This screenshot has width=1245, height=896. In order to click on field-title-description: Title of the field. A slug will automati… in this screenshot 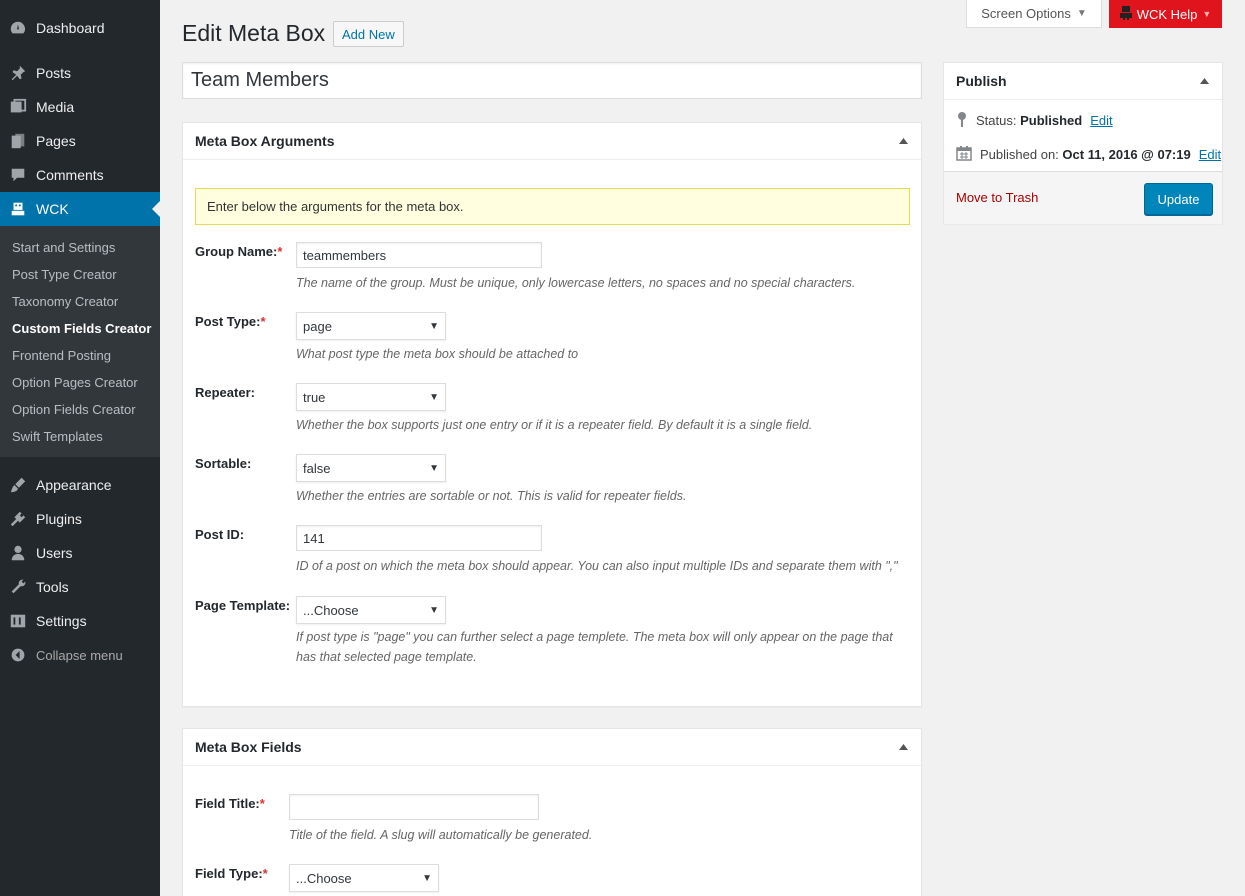, I will do `click(441, 835)`.